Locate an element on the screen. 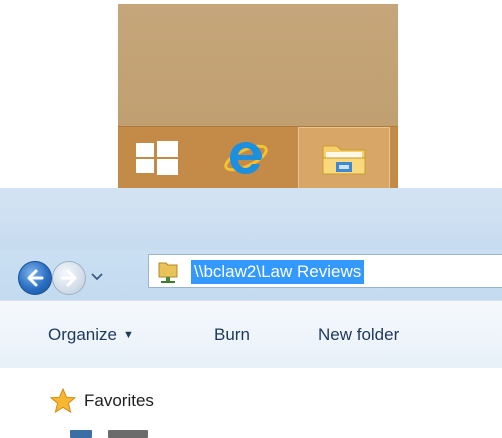  taskbar is located at coordinates (258, 157).